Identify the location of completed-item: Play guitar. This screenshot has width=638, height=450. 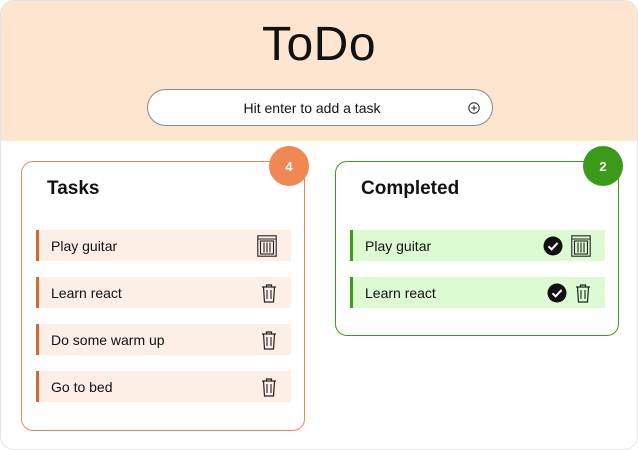
(477, 245).